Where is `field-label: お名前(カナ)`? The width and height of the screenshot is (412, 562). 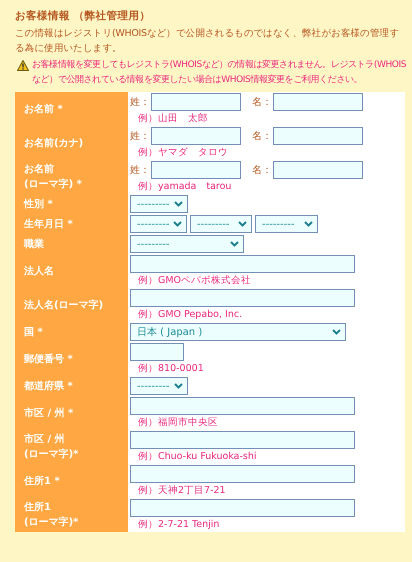 field-label: お名前(カナ) is located at coordinates (71, 143).